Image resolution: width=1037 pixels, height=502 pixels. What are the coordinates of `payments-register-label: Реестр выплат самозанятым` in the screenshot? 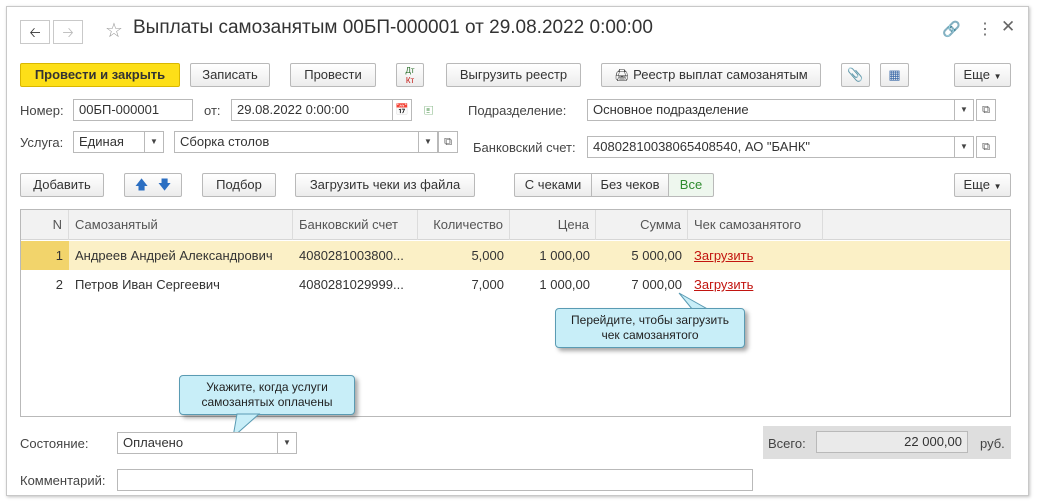 It's located at (720, 74).